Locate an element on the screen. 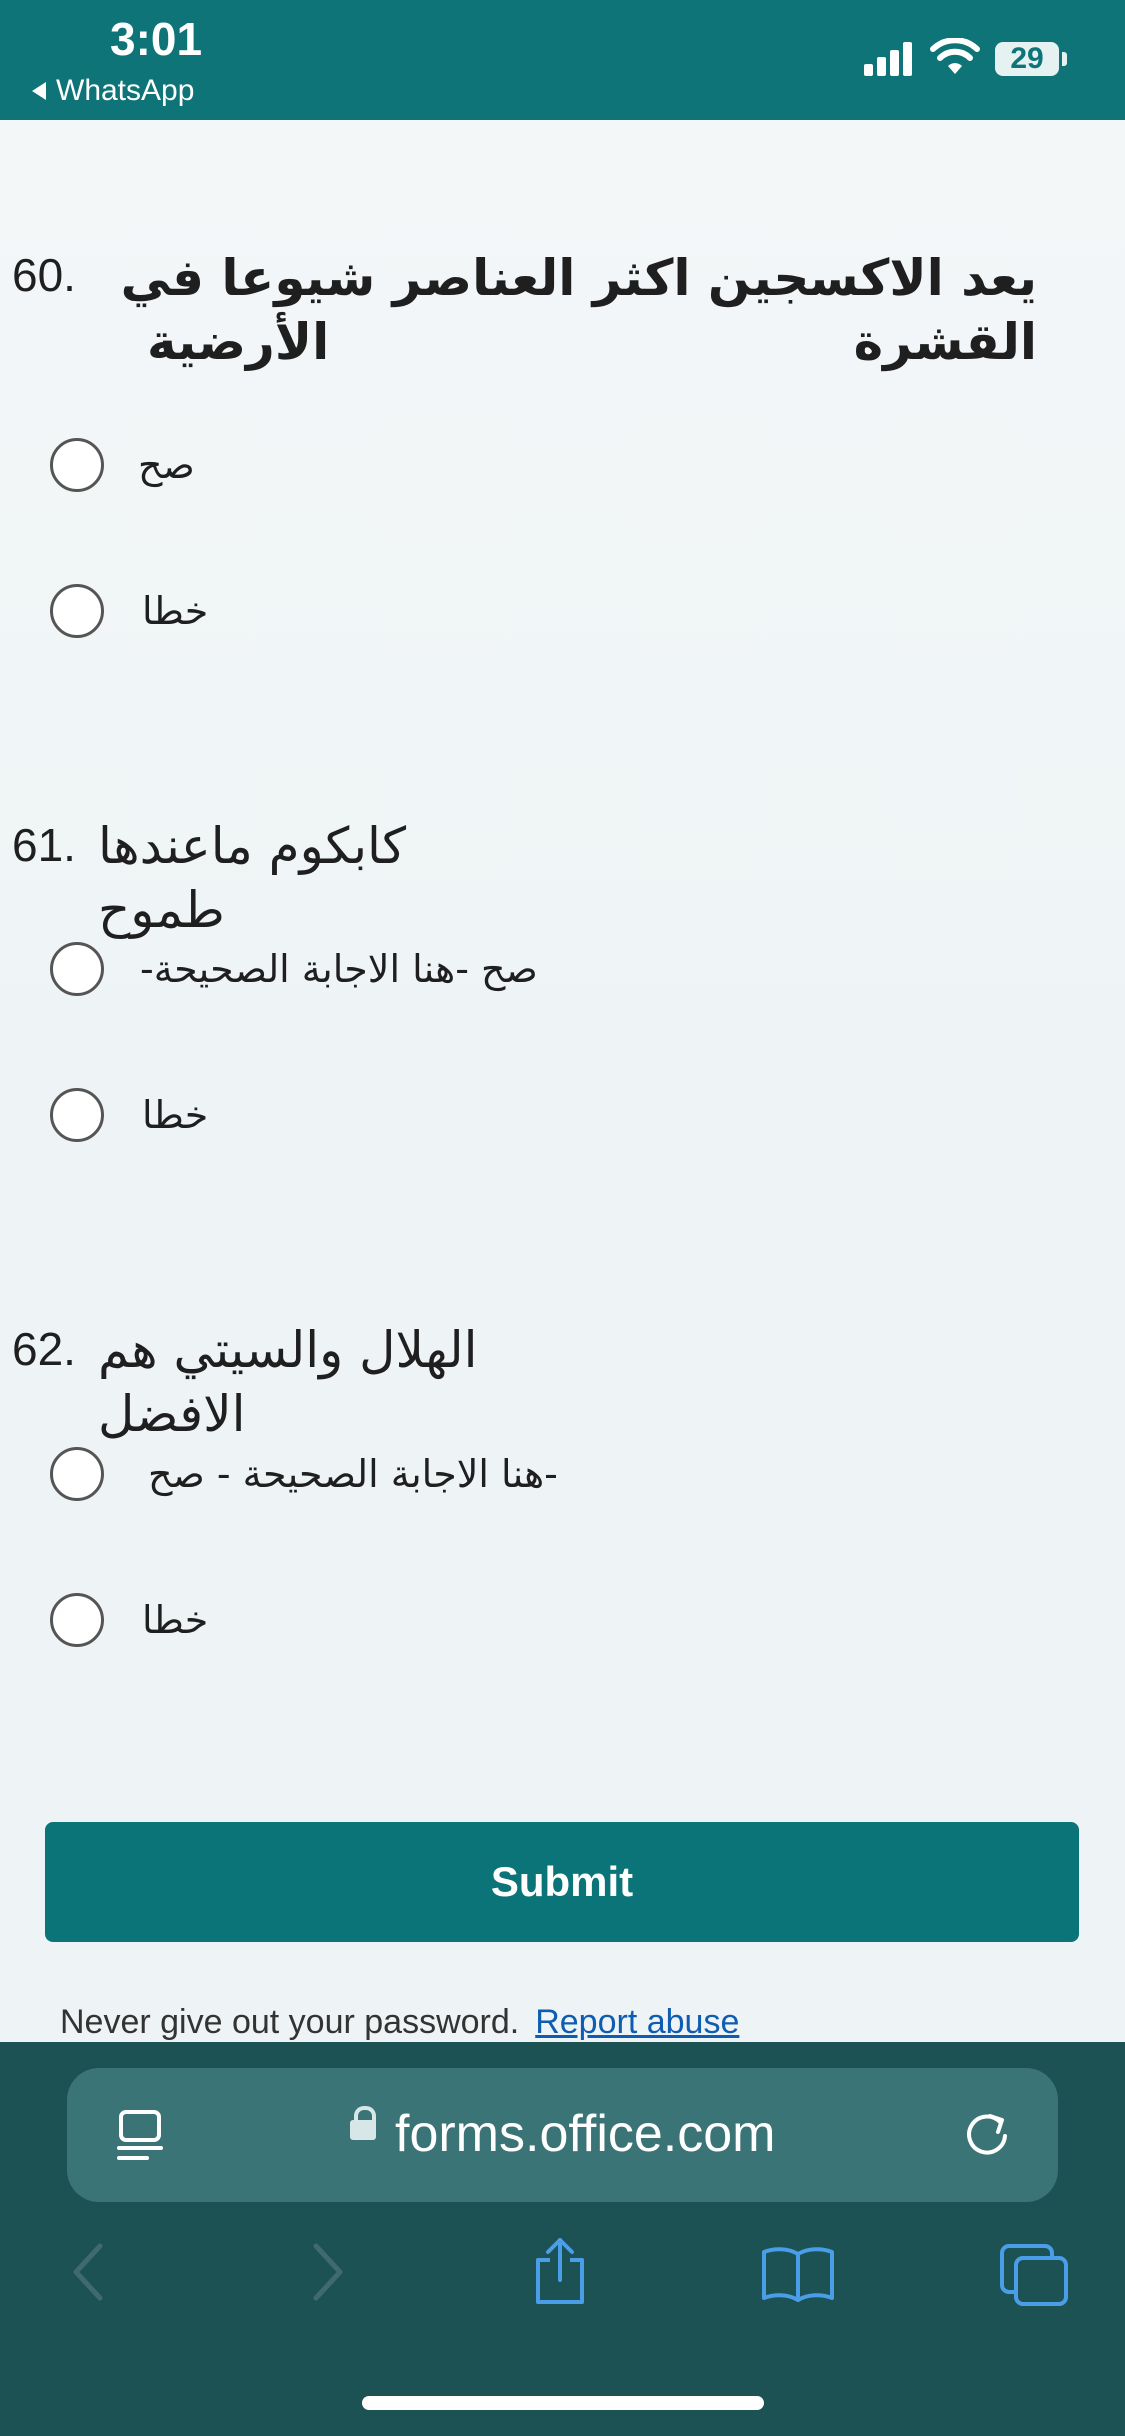 Image resolution: width=1125 pixels, height=2436 pixels. reader-icon is located at coordinates (140, 2135).